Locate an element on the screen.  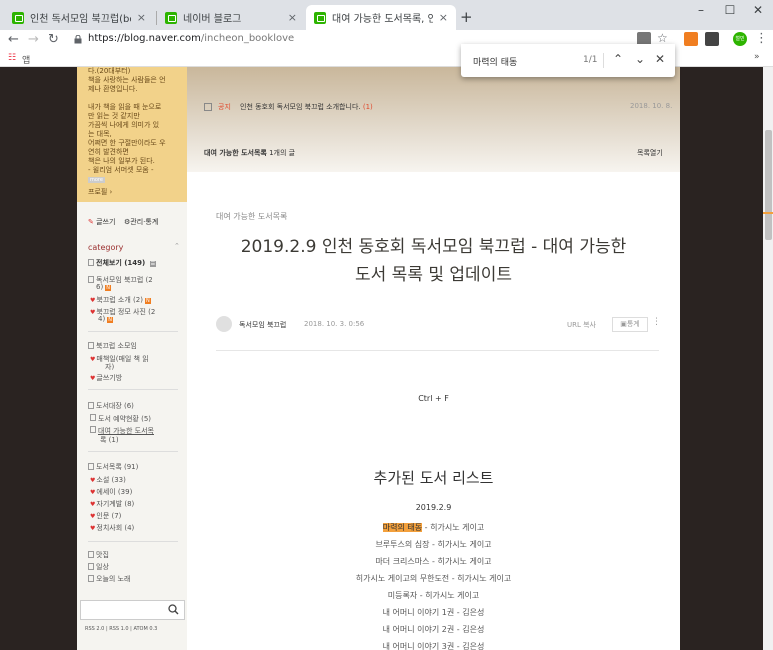
category-label: 전체보기 (149) is located at coordinates (121, 263).